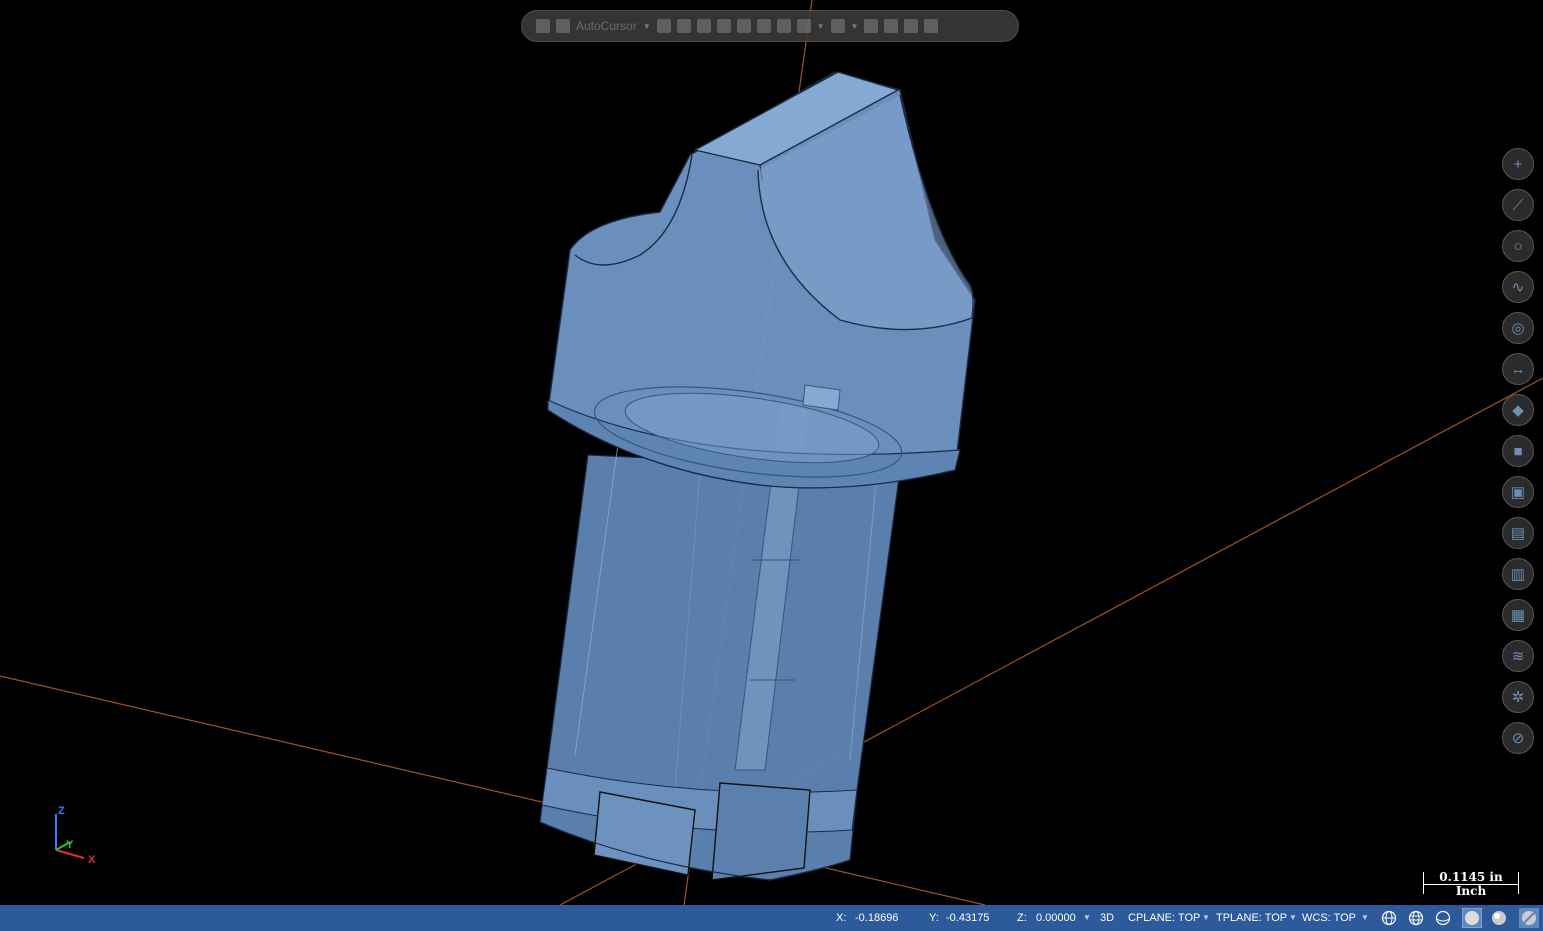 Image resolution: width=1543 pixels, height=931 pixels. Describe the element at coordinates (1056, 918) in the screenshot. I see `z-coord-value: 0.00000` at that location.